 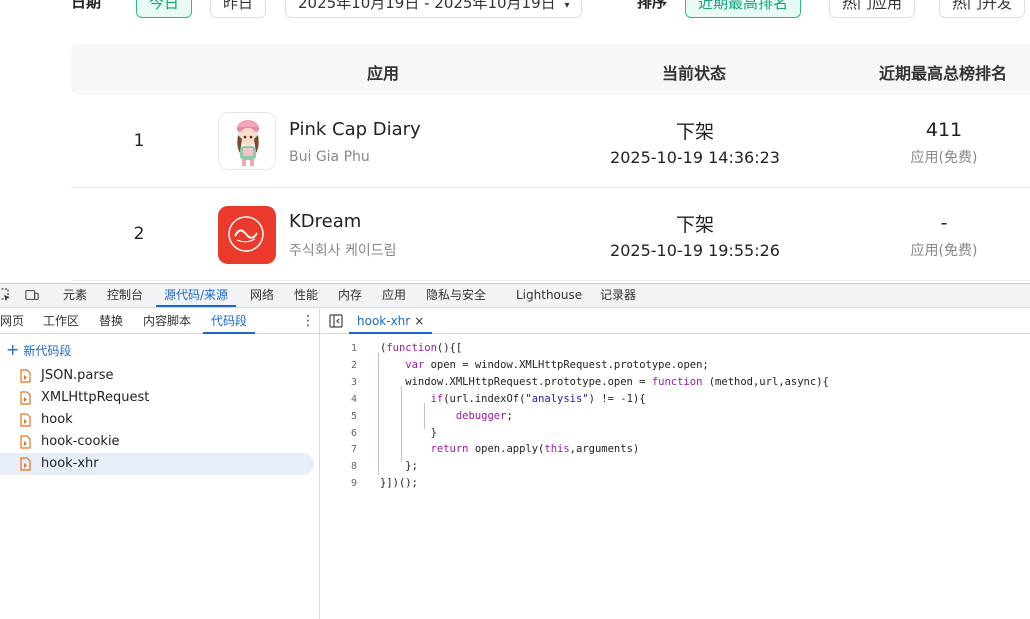 I want to click on tab-network: 网络, so click(x=262, y=297).